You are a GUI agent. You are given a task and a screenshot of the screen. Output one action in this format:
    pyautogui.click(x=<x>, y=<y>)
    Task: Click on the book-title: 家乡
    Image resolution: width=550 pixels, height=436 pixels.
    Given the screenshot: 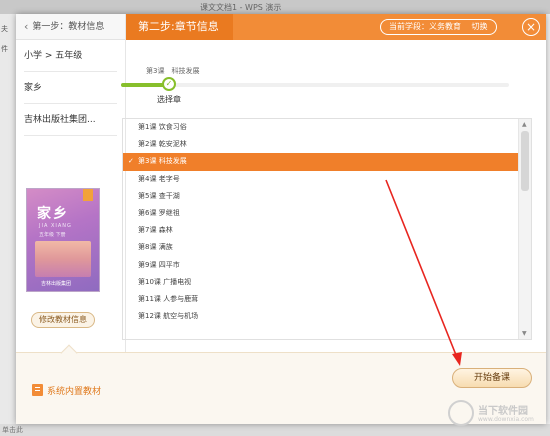 What is the action you would take?
    pyautogui.click(x=53, y=214)
    